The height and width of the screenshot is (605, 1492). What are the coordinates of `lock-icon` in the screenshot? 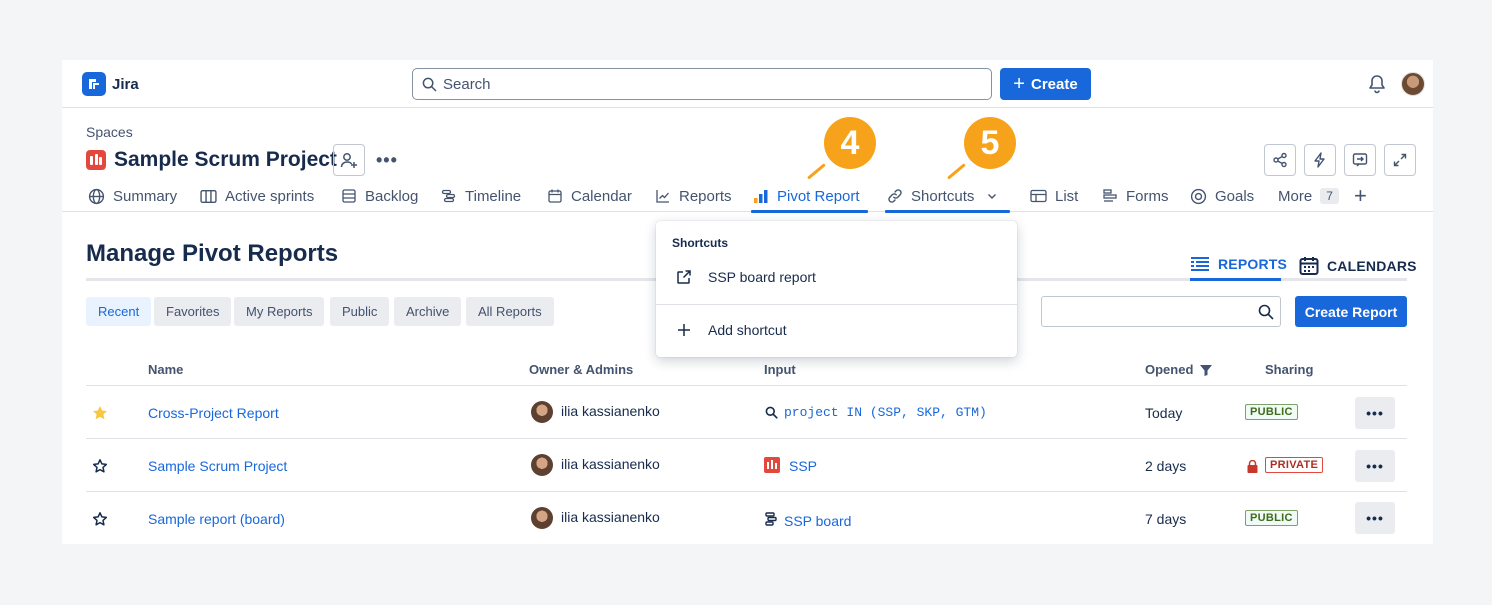 It's located at (1252, 466).